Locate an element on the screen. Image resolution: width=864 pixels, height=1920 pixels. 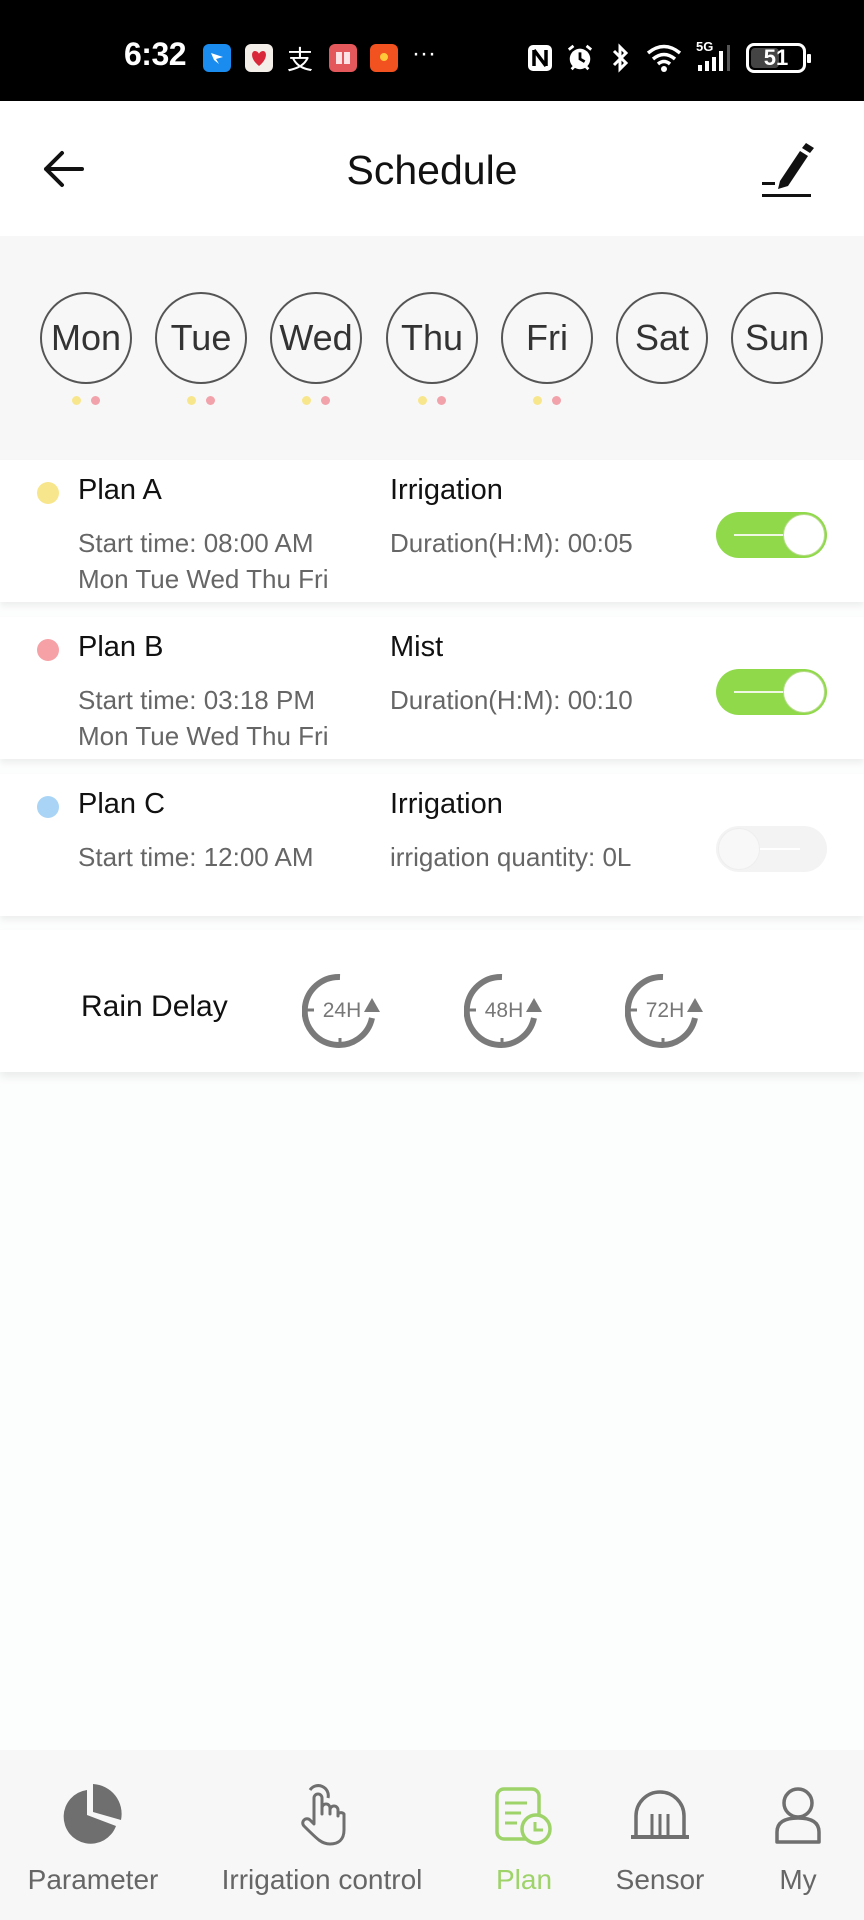
nav-sensor: Sensor is located at coordinates (660, 1835).